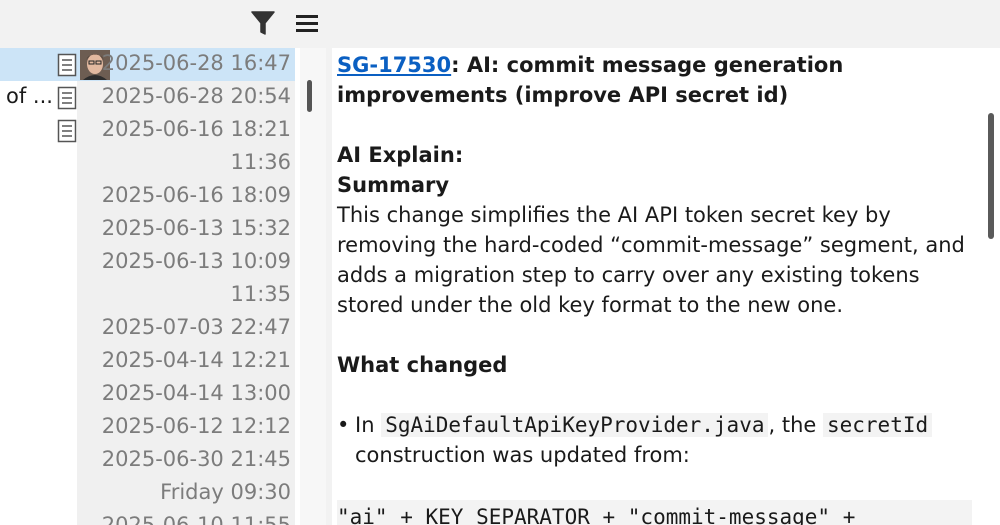  I want to click on filter-icon, so click(263, 23).